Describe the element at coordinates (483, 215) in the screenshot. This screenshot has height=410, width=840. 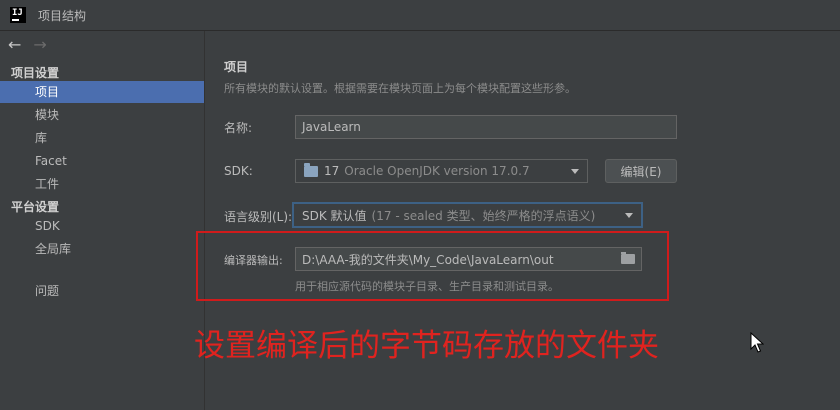
I see `language-level-detail: (17 - sealed 类型、始终严格的浮点语义)` at that location.